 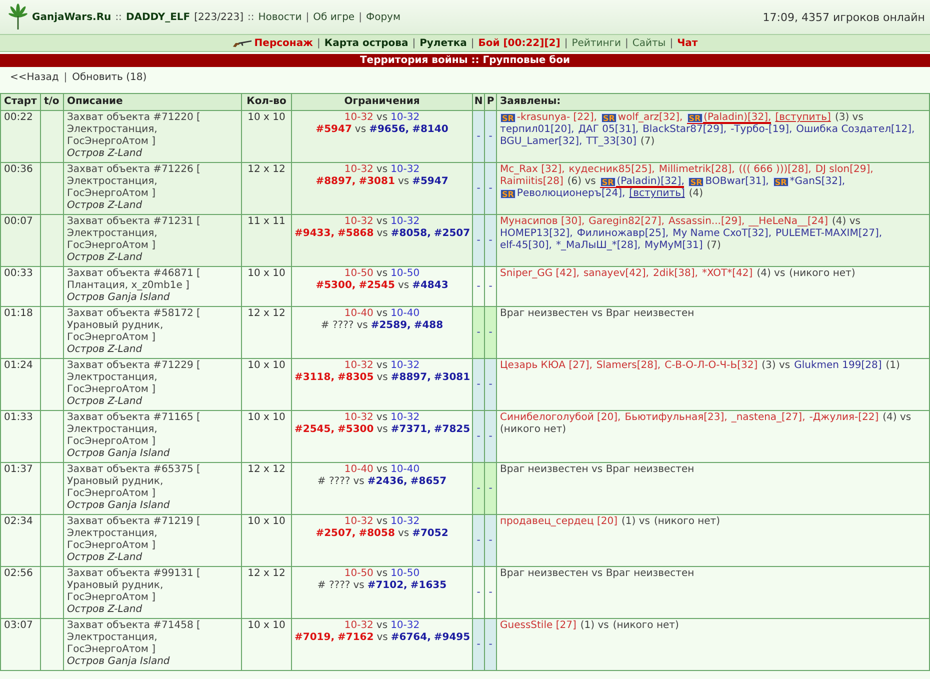 I want to click on player-link: GuessStile [27], so click(x=538, y=626).